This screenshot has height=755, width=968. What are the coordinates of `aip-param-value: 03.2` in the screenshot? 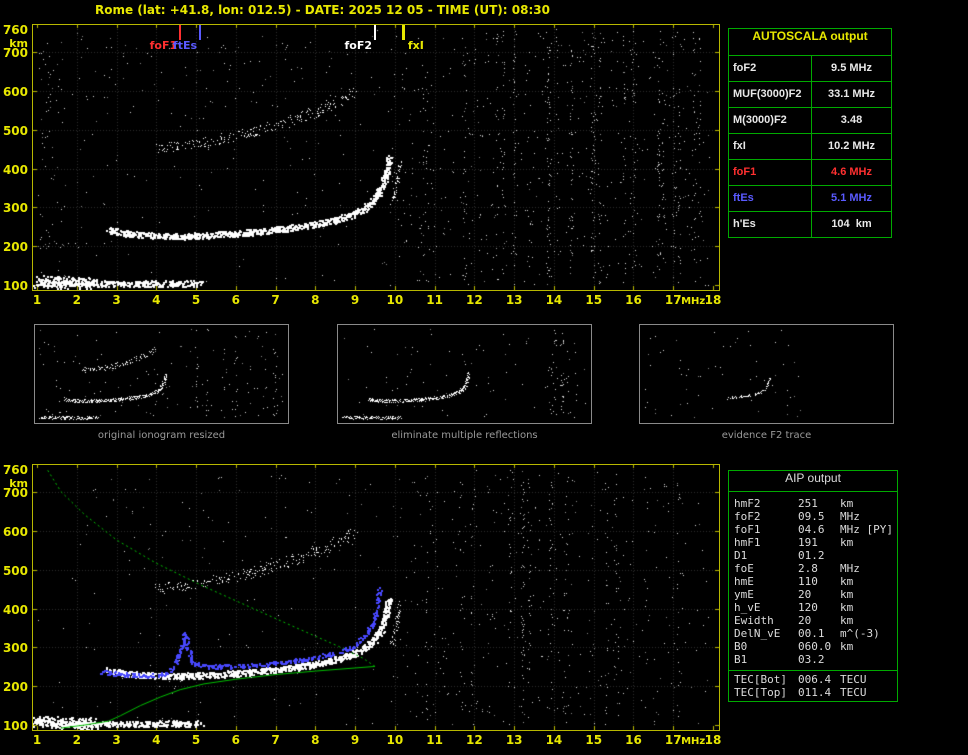 It's located at (811, 659).